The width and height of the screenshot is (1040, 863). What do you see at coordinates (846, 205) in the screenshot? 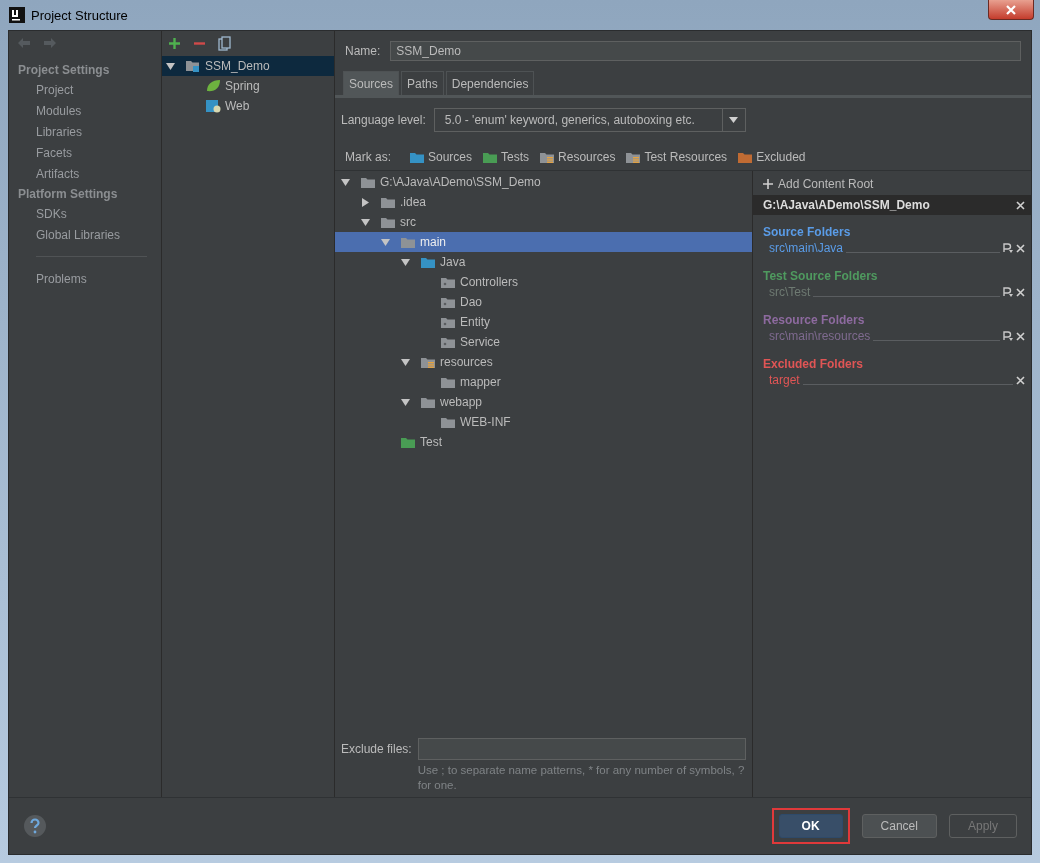
I see `content-root-path: G:\AJava\ADemo\SSM_Demo` at bounding box center [846, 205].